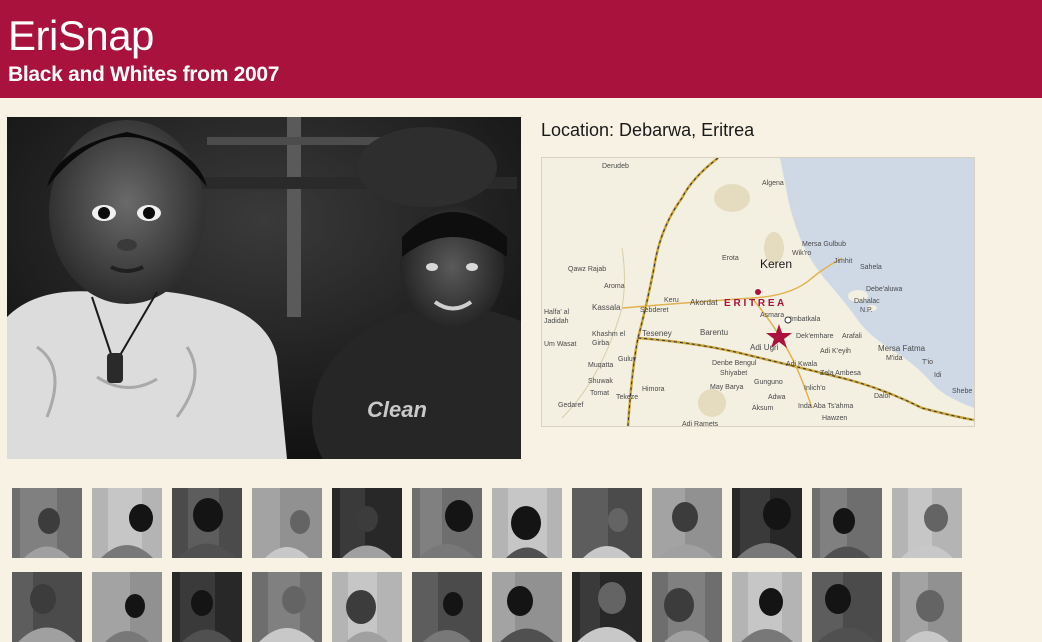 This screenshot has height=642, width=1042. Describe the element at coordinates (657, 333) in the screenshot. I see `map-place-label: Teseney` at that location.